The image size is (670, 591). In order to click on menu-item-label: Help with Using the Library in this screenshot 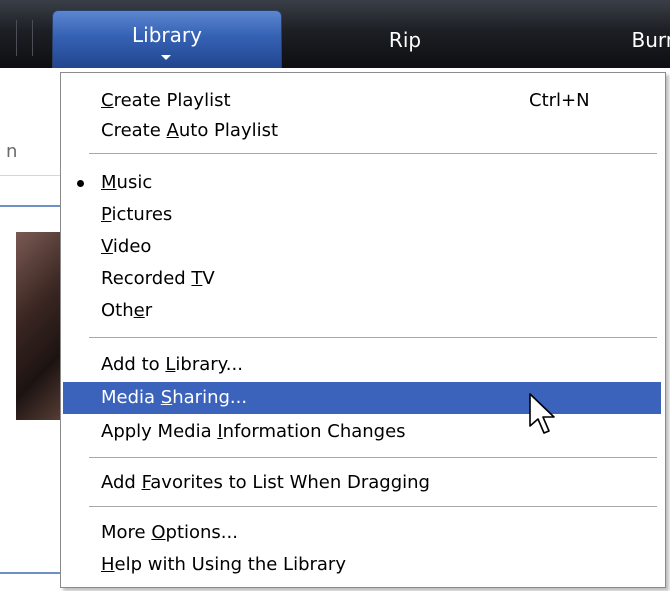, I will do `click(223, 564)`.